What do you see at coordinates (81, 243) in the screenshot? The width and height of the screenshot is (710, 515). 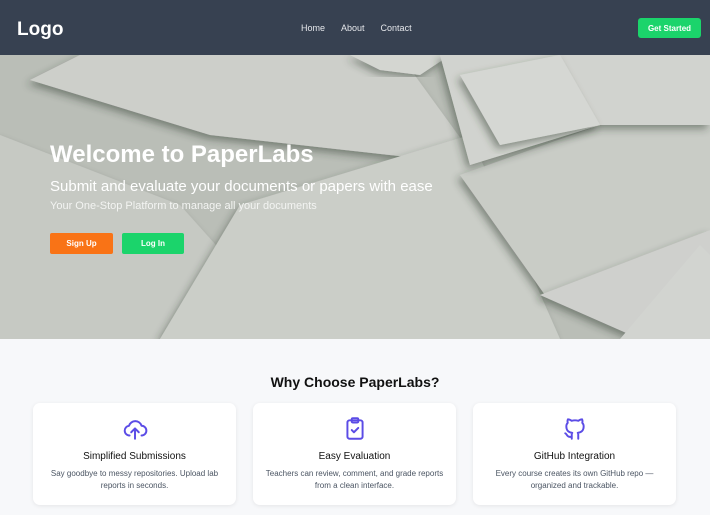 I see `sign-up-button: Sign Up` at bounding box center [81, 243].